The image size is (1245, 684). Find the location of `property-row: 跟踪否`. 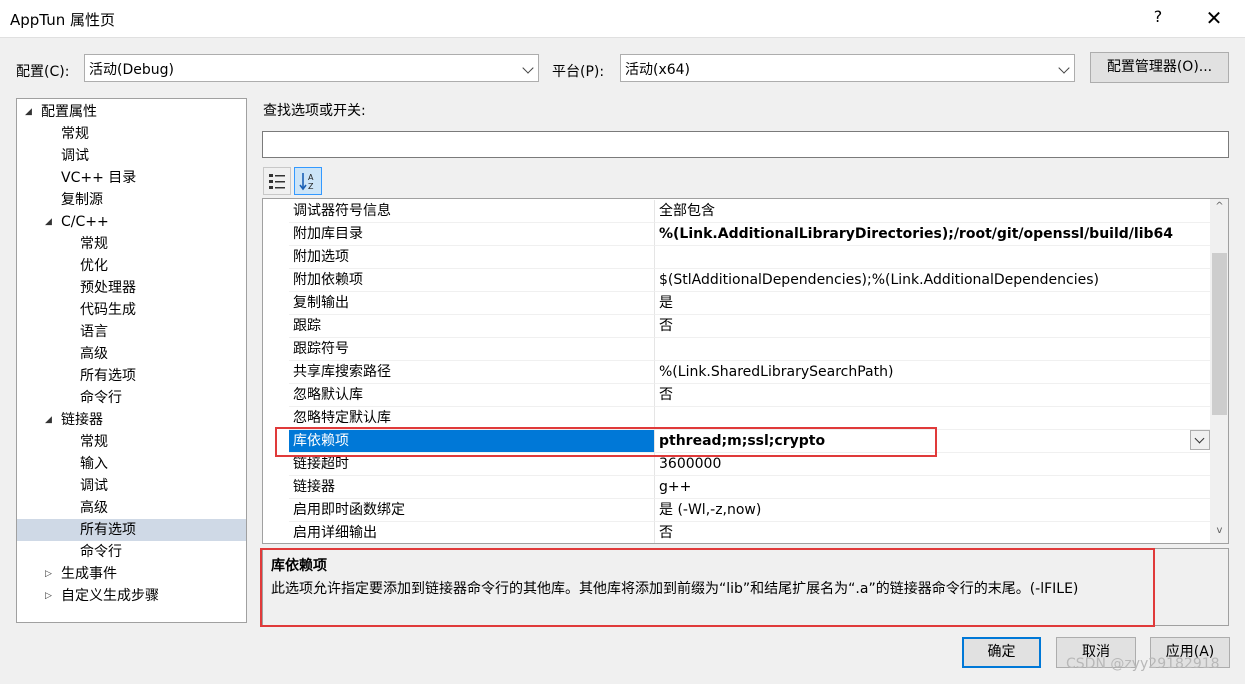

property-row: 跟踪否 is located at coordinates (736, 326).